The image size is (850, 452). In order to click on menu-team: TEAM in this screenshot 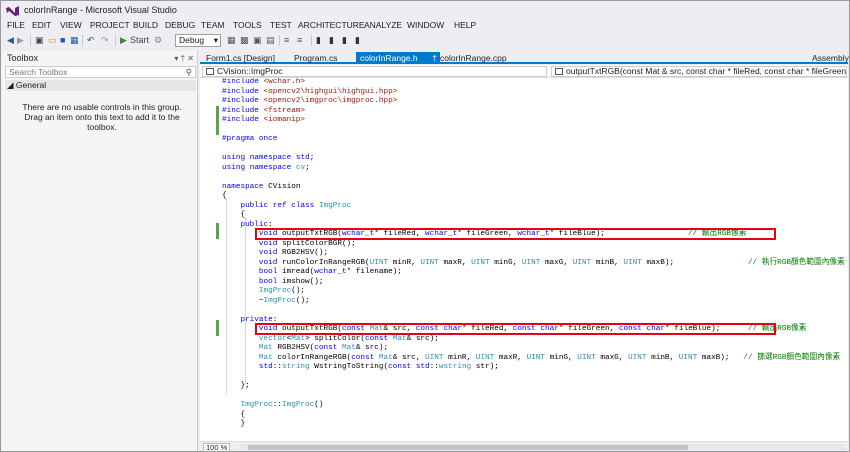, I will do `click(213, 25)`.